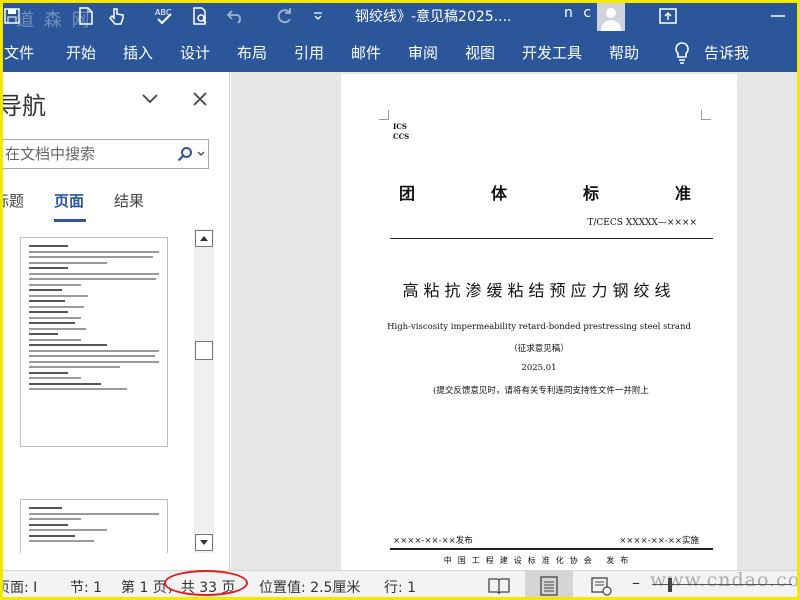  Describe the element at coordinates (309, 587) in the screenshot. I see `status-position: 位置值: 2.5厘米` at that location.